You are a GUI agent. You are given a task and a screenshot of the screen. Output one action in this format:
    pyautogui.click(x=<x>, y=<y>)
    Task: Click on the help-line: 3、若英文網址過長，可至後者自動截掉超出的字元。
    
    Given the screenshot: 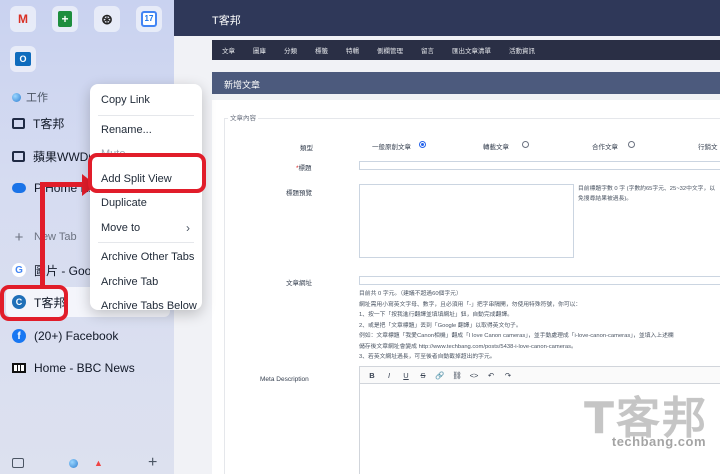 What is the action you would take?
    pyautogui.click(x=427, y=357)
    